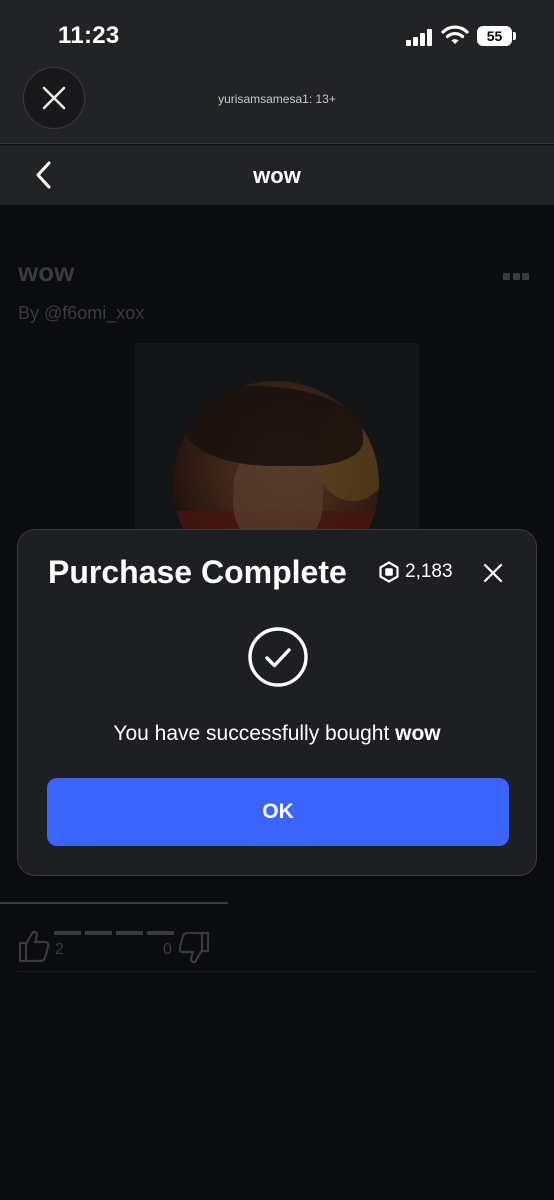  What do you see at coordinates (114, 934) in the screenshot?
I see `vote-ratio-bar` at bounding box center [114, 934].